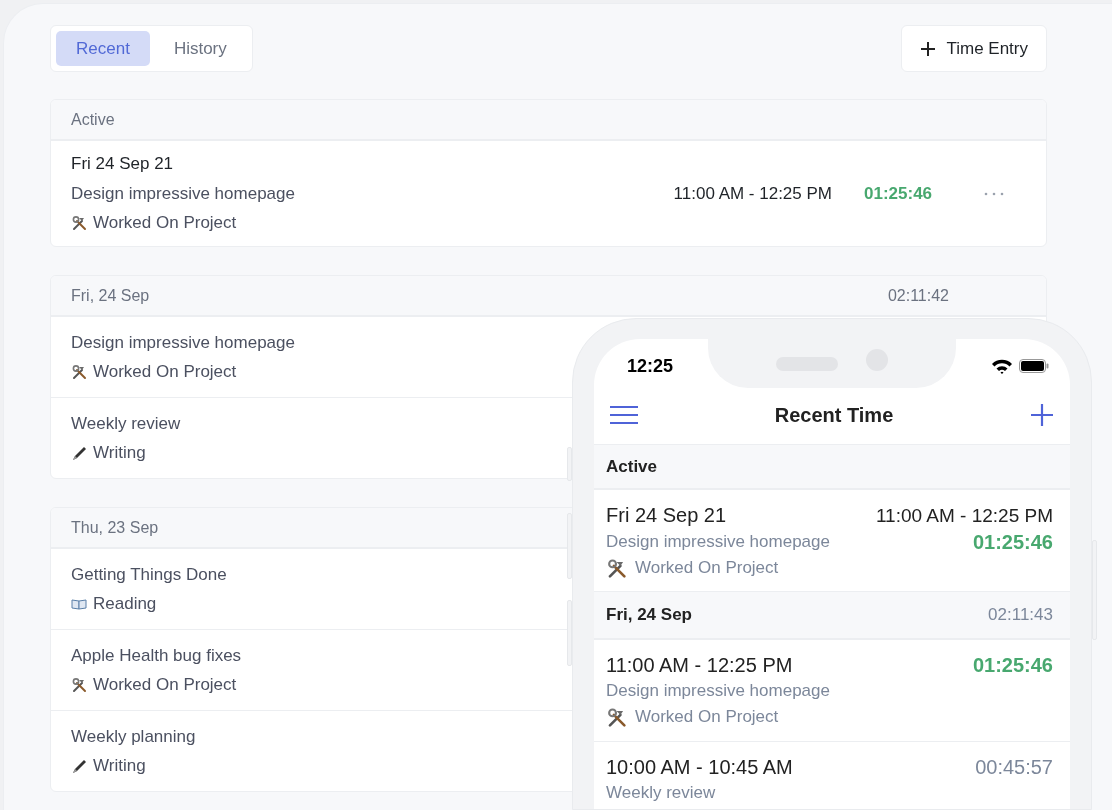  Describe the element at coordinates (156, 655) in the screenshot. I see `entry-title: Apple Health bug fixes` at that location.